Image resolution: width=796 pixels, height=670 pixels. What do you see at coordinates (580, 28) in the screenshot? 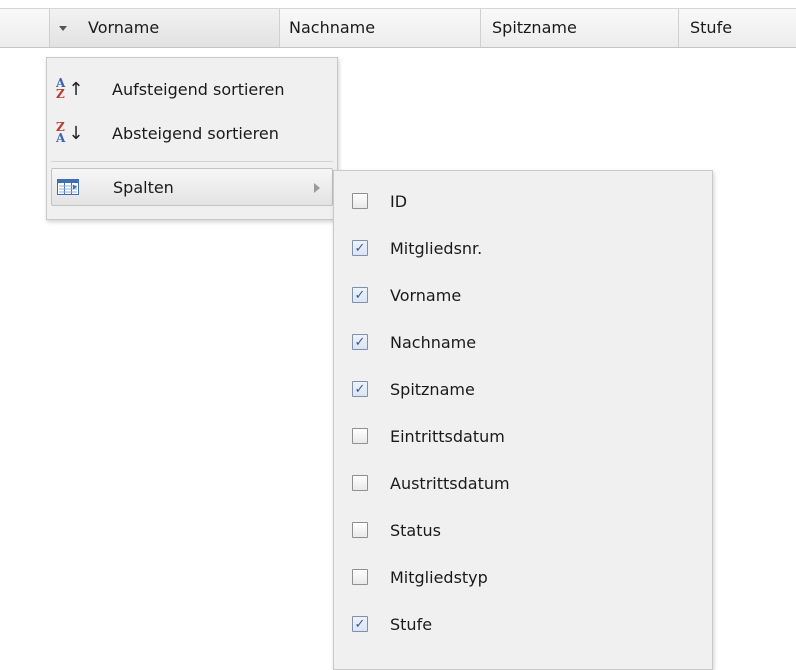
I see `column-header-spitzname: Spitzname` at bounding box center [580, 28].